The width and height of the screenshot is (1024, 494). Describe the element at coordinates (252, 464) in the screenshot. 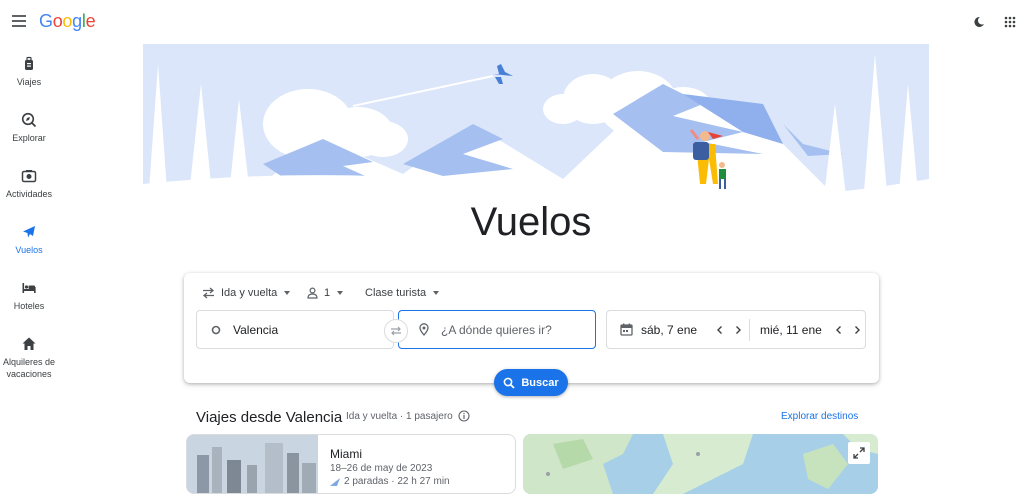

I see `city-photo` at that location.